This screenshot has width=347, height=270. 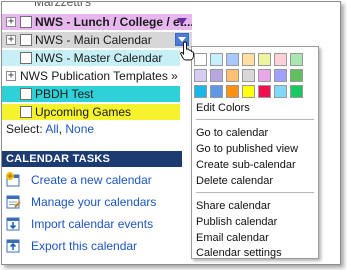 I want to click on calendar-row-nws-templates: + NWS Publication Templates », so click(x=91, y=76).